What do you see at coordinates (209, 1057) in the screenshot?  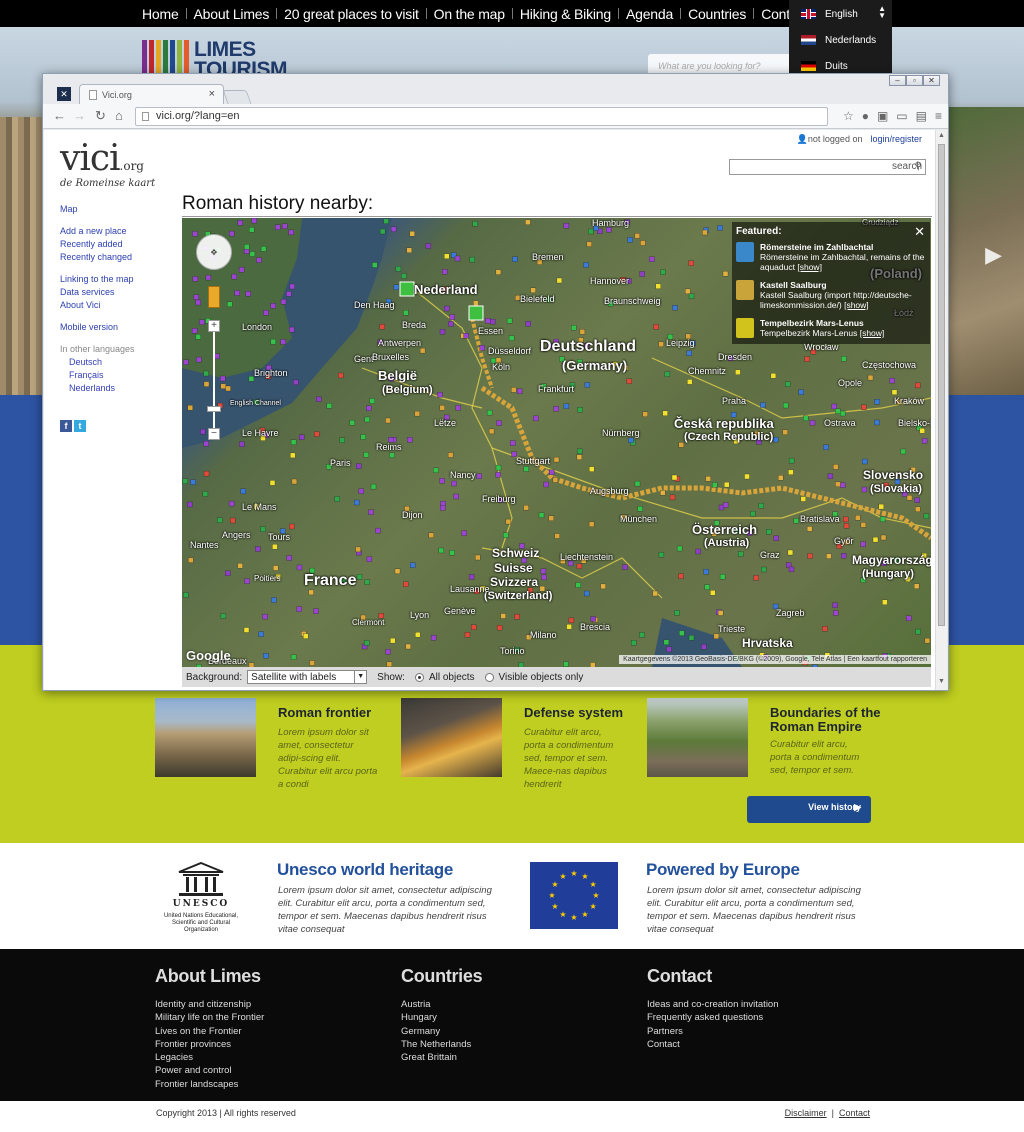 I see `footer-link: Legacies` at bounding box center [209, 1057].